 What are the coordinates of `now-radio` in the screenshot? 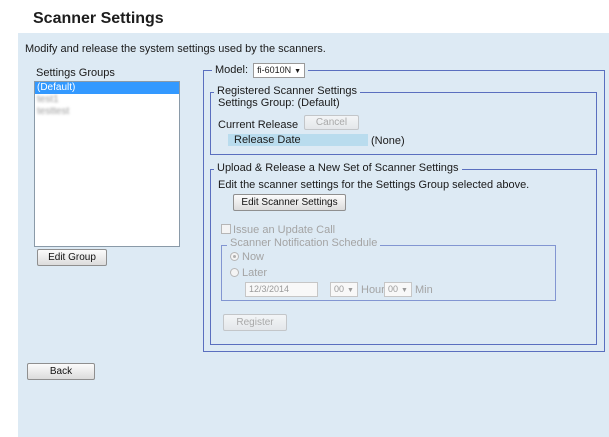 It's located at (234, 256).